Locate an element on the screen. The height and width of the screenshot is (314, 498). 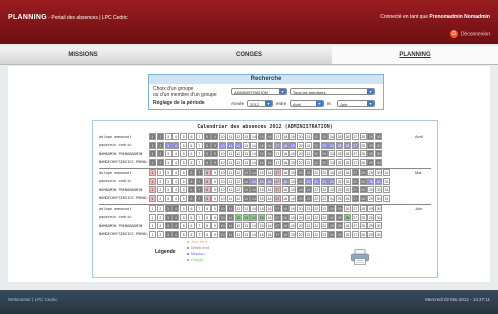
calendar-day-cell: 4 is located at coordinates (176, 136).